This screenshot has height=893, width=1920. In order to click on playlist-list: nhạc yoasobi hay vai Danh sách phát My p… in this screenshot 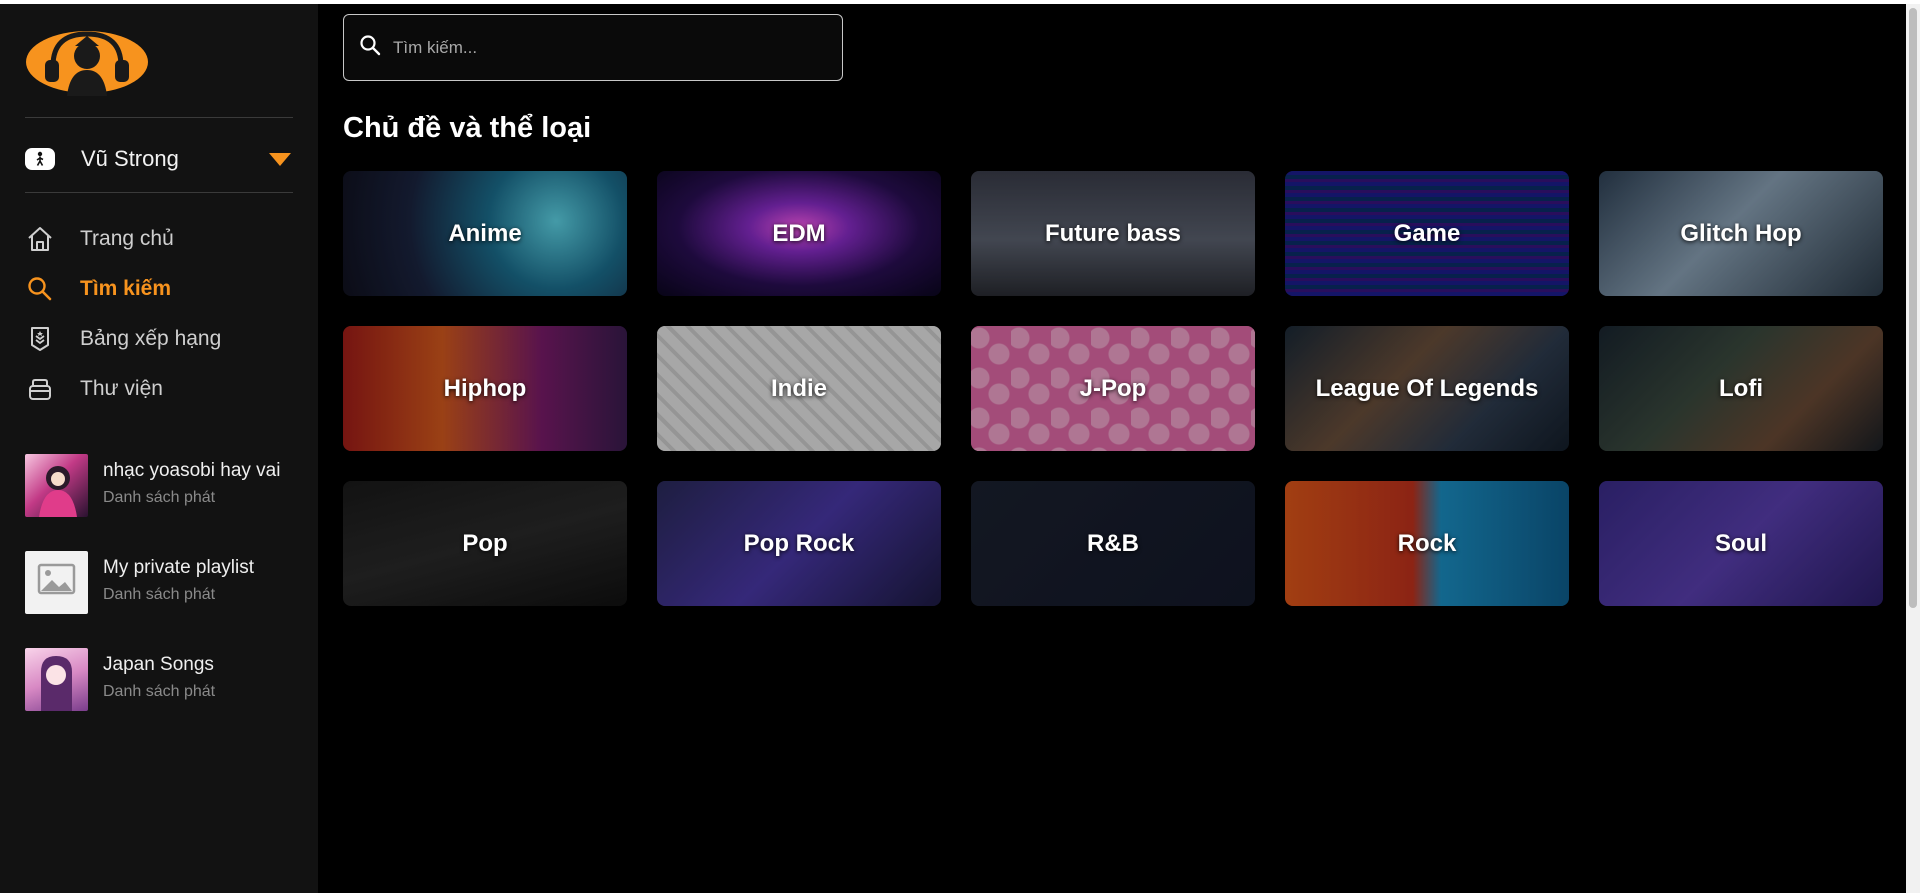, I will do `click(170, 599)`.